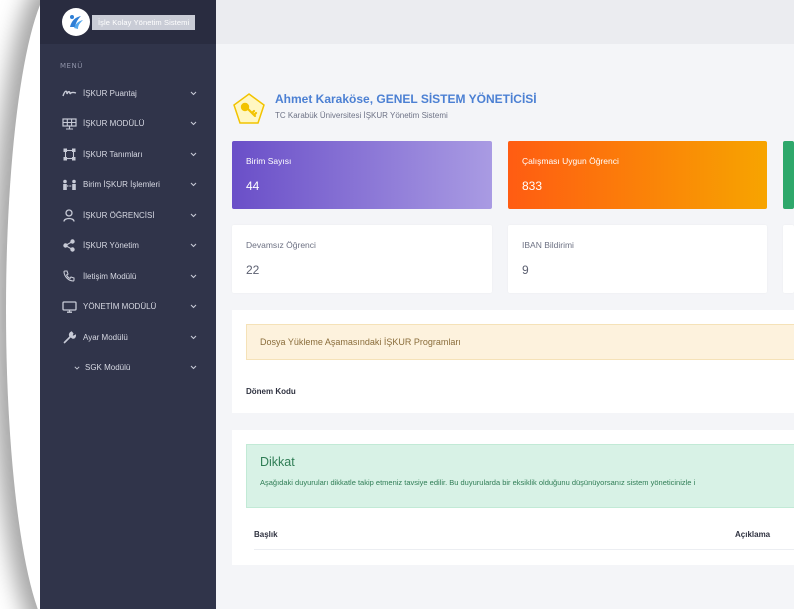 This screenshot has width=794, height=609. Describe the element at coordinates (271, 391) in the screenshot. I see `column-header-donem-kodu: Dönem Kodu` at that location.